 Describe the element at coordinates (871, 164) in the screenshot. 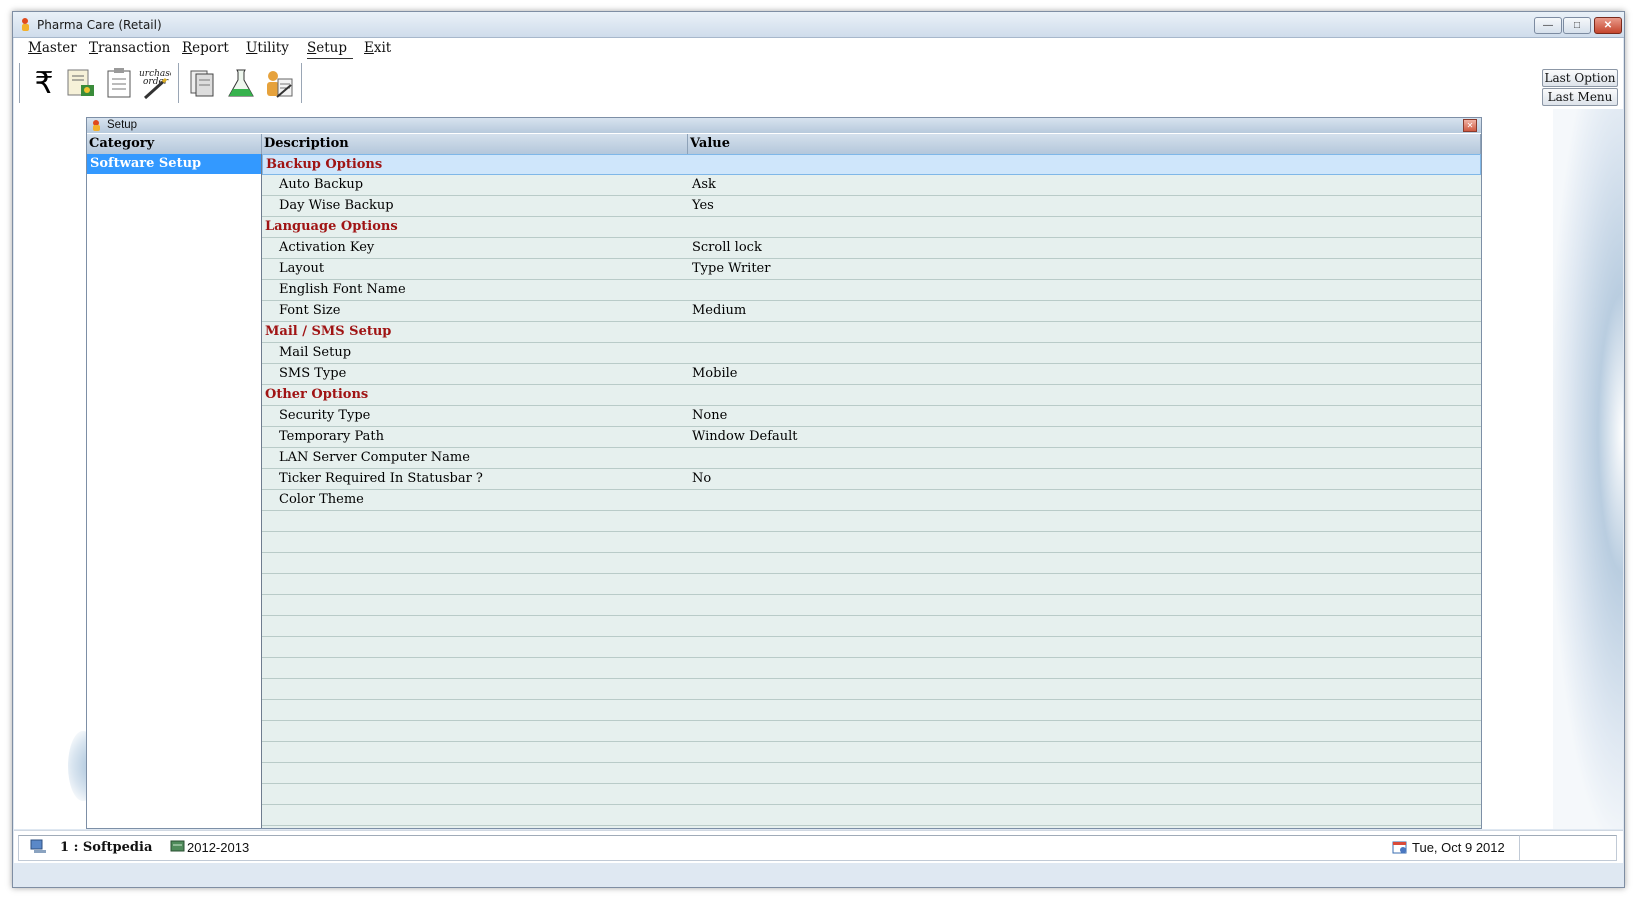

I see `group-row-backup-options: Backup Options` at that location.